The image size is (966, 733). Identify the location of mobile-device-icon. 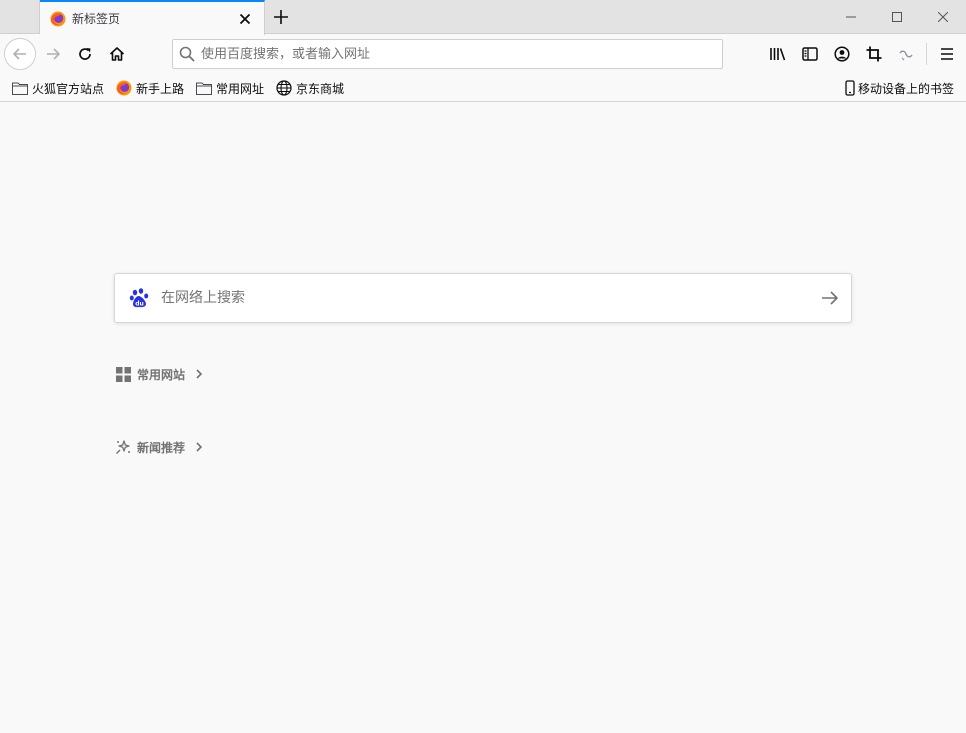
(850, 88).